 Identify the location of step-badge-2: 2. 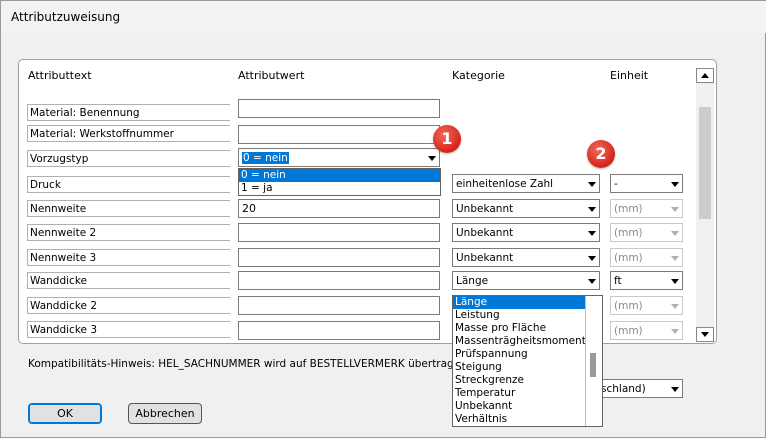
(601, 154).